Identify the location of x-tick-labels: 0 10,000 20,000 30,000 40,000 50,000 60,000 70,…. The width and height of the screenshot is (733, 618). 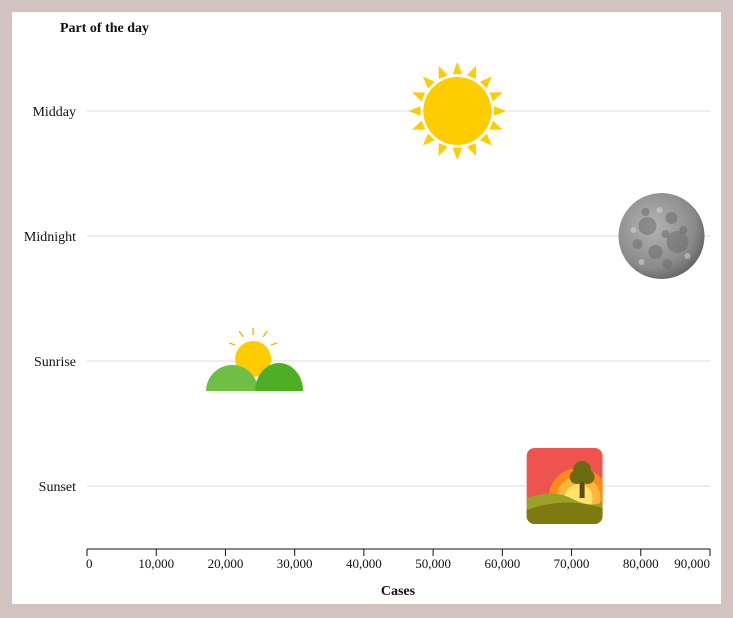
(398, 563).